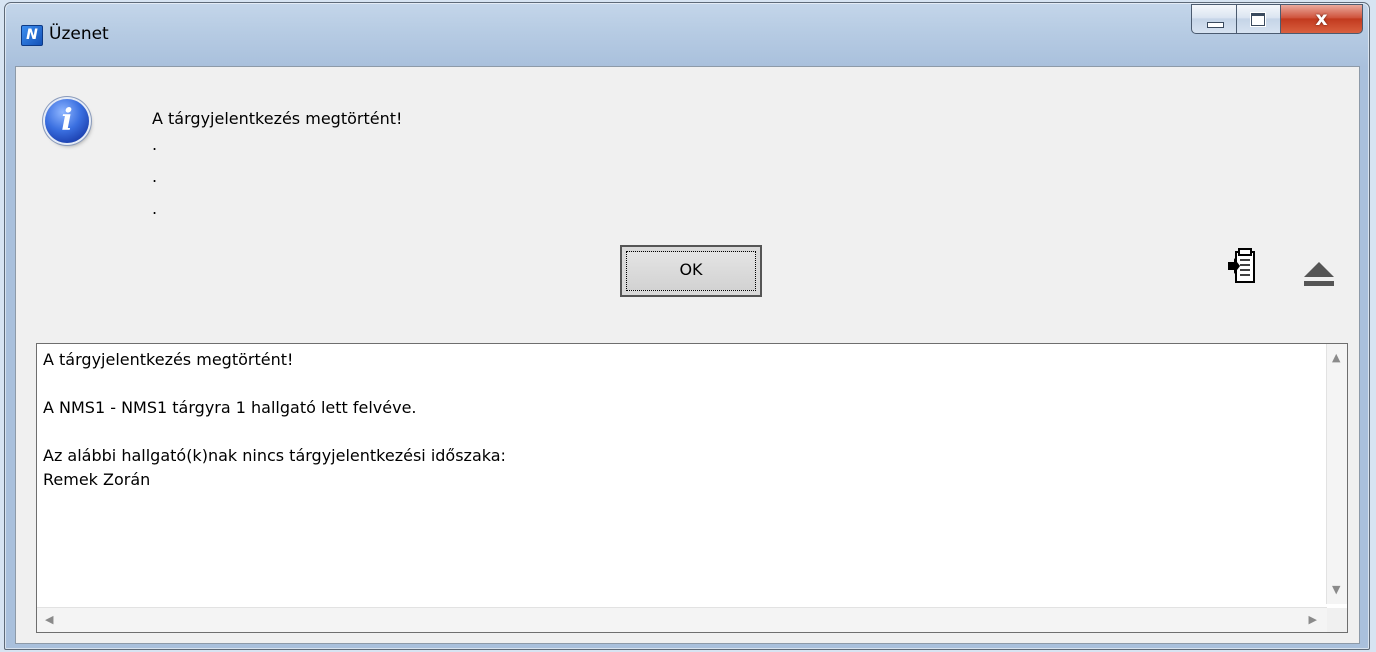 This screenshot has width=1376, height=652. What do you see at coordinates (168, 359) in the screenshot?
I see `details-line: A tárgyjelentkezés megtörtént!` at bounding box center [168, 359].